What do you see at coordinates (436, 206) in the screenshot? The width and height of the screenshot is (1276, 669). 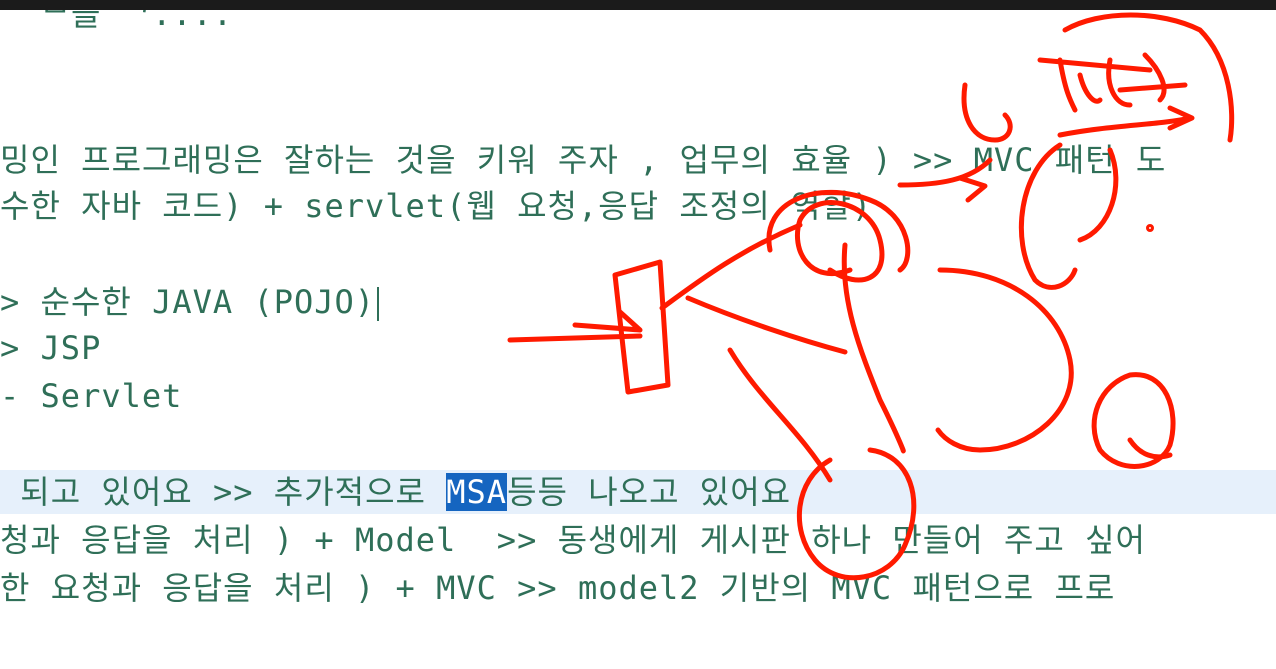 I see `editor-line-3: 수한 자바 코드) + servlet(웹 요청,응답 조정의 역할)` at bounding box center [436, 206].